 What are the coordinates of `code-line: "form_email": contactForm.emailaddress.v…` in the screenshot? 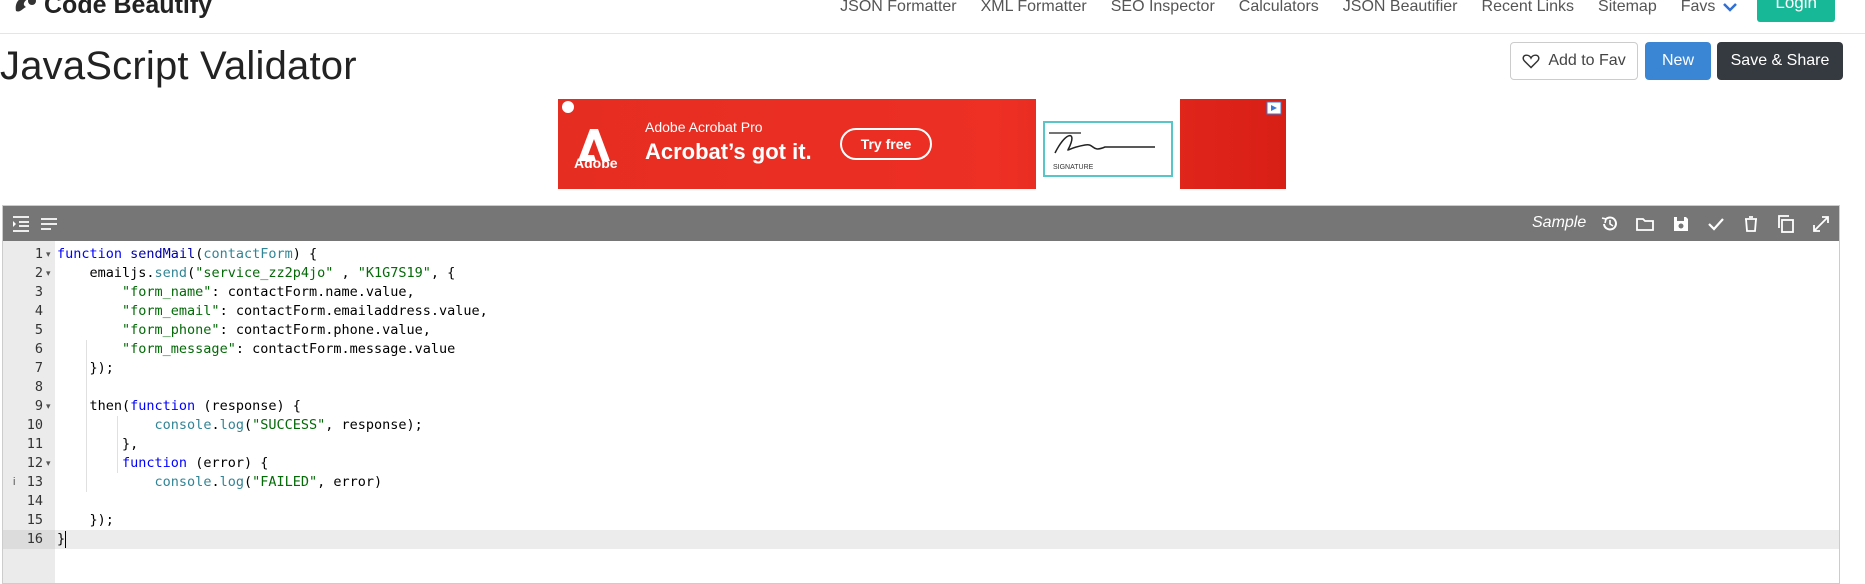 It's located at (305, 311).